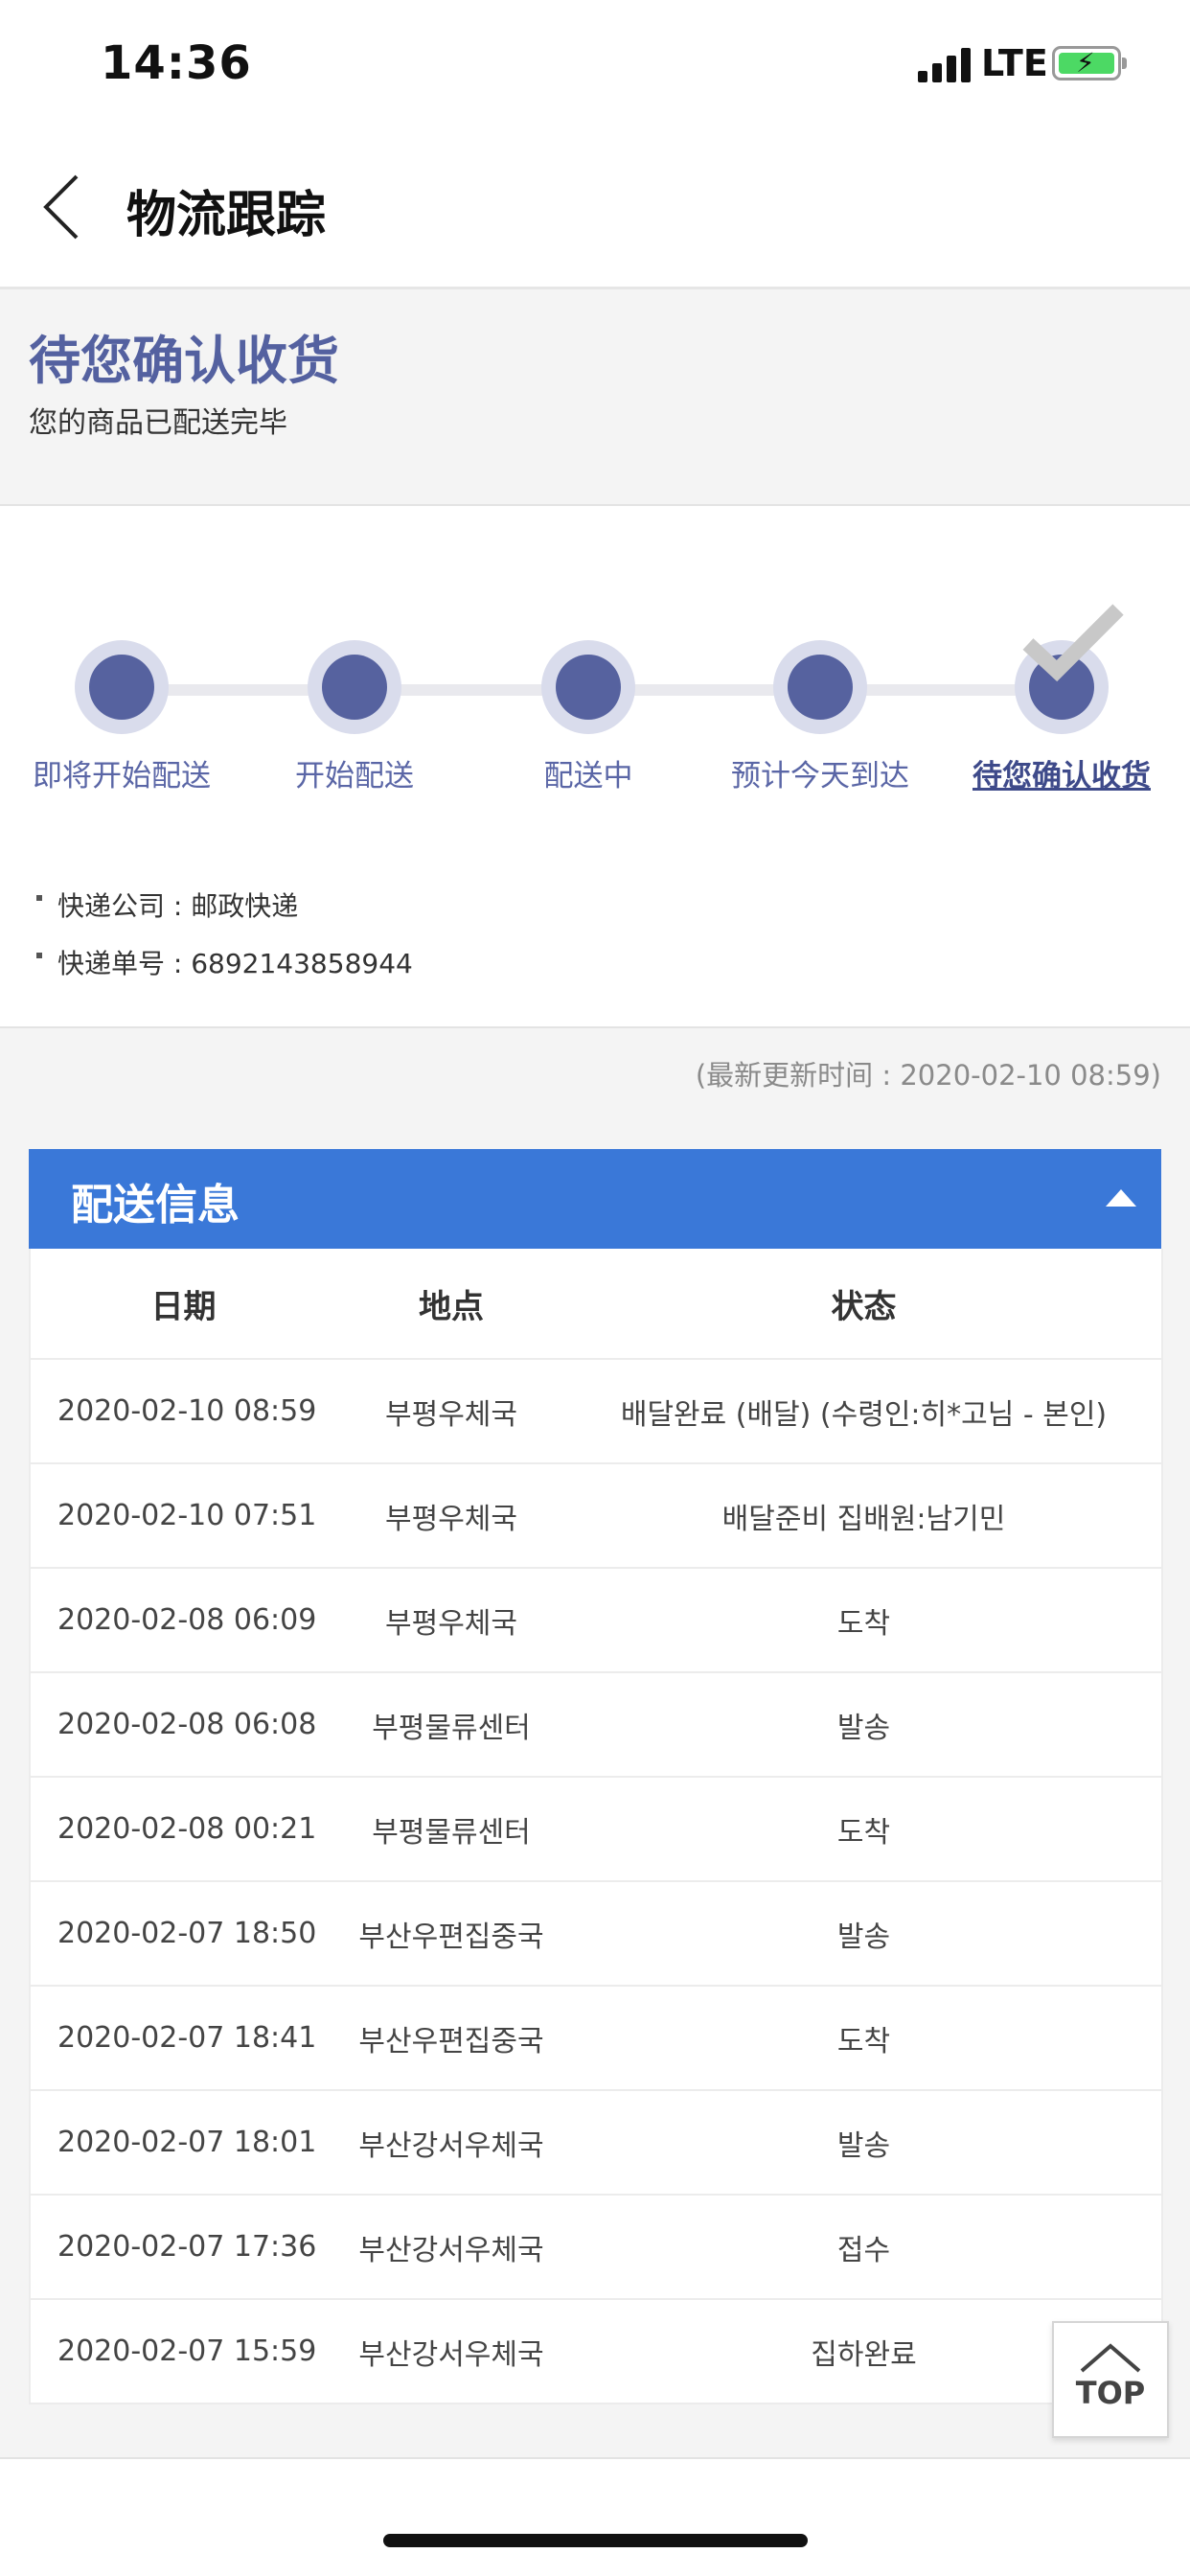  I want to click on table-row: 2020-02-07 18:01 부산강서우체국 발송, so click(596, 2143).